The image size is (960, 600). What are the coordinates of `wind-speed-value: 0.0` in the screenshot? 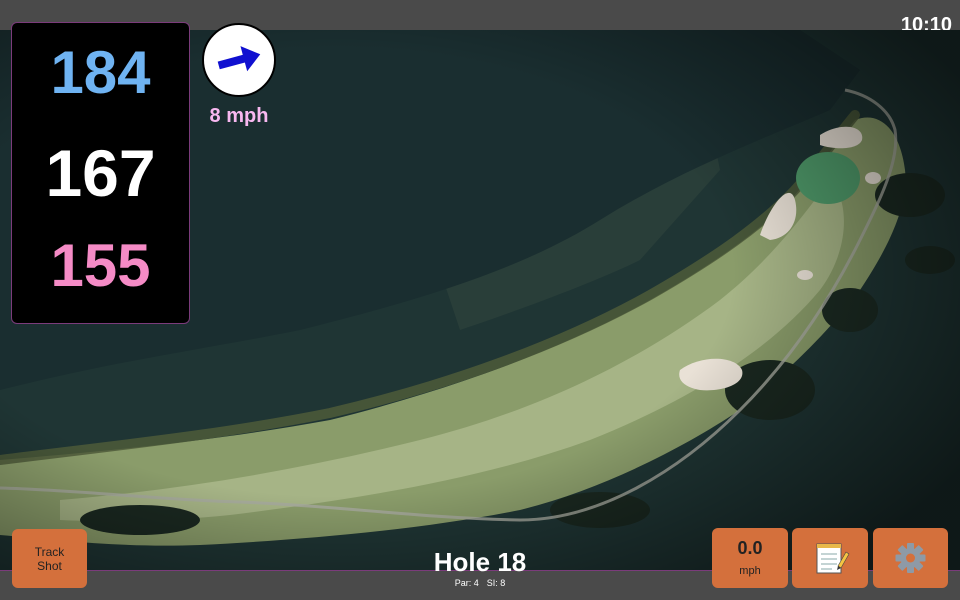 It's located at (750, 548).